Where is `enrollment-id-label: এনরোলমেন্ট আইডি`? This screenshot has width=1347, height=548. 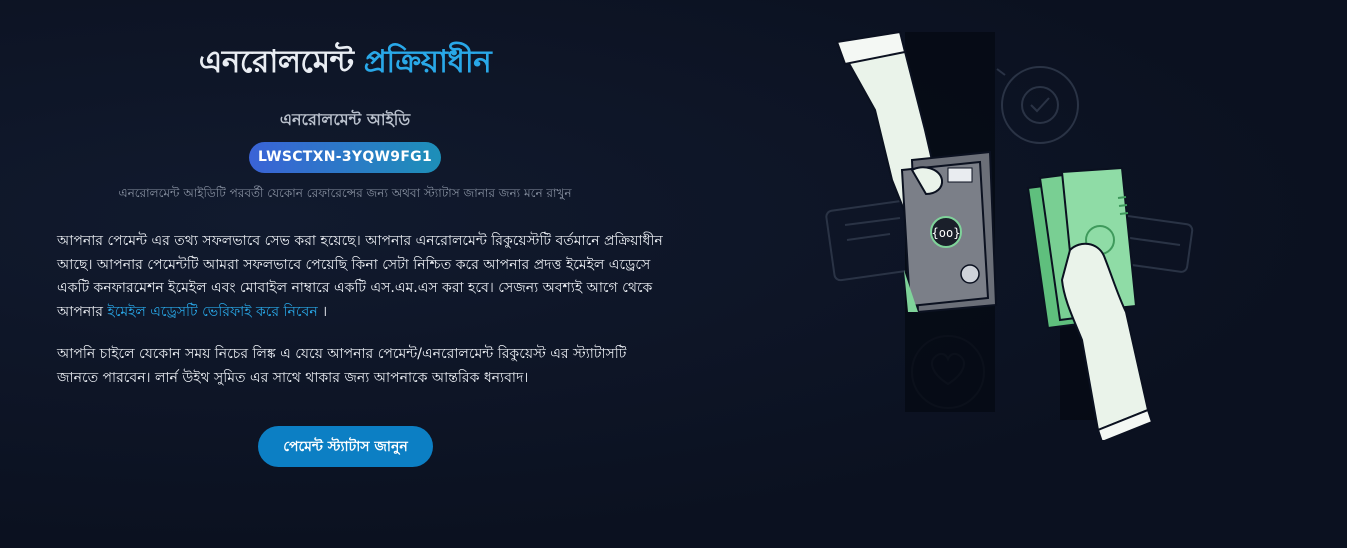
enrollment-id-label: এনরোলমেন্ট আইডি is located at coordinates (345, 119).